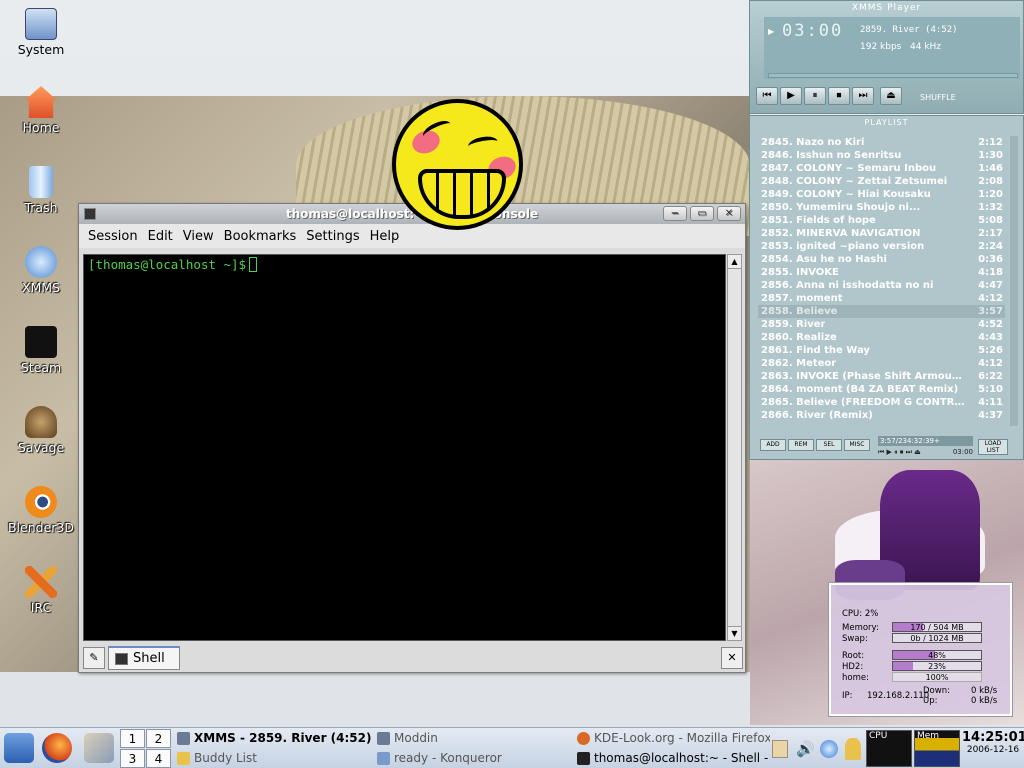 This screenshot has width=1024, height=768. Describe the element at coordinates (881, 142) in the screenshot. I see `playlist-item: 2845. Nazo no Kiri 2:12` at that location.